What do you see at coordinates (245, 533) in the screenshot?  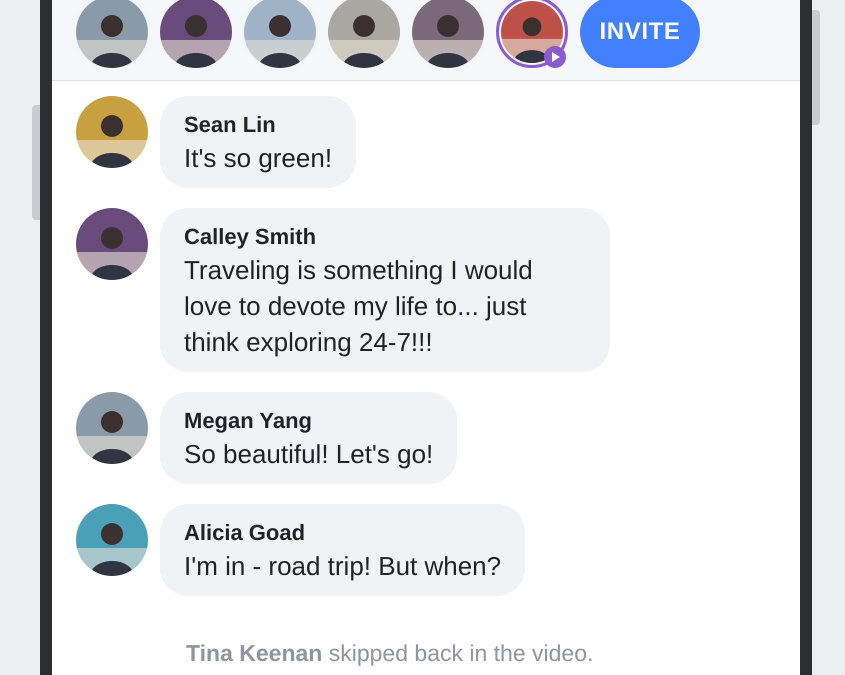 I see `sender-name: Alicia Goad` at bounding box center [245, 533].